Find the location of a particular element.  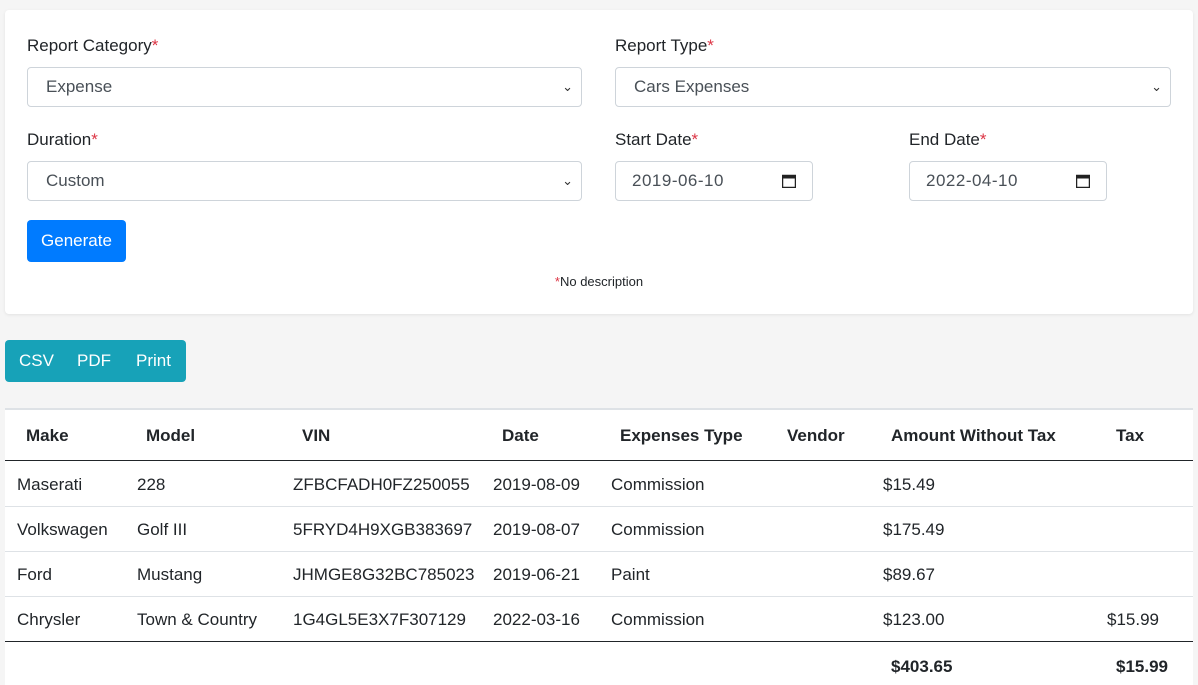

total-amount: $403.65 is located at coordinates (922, 666).